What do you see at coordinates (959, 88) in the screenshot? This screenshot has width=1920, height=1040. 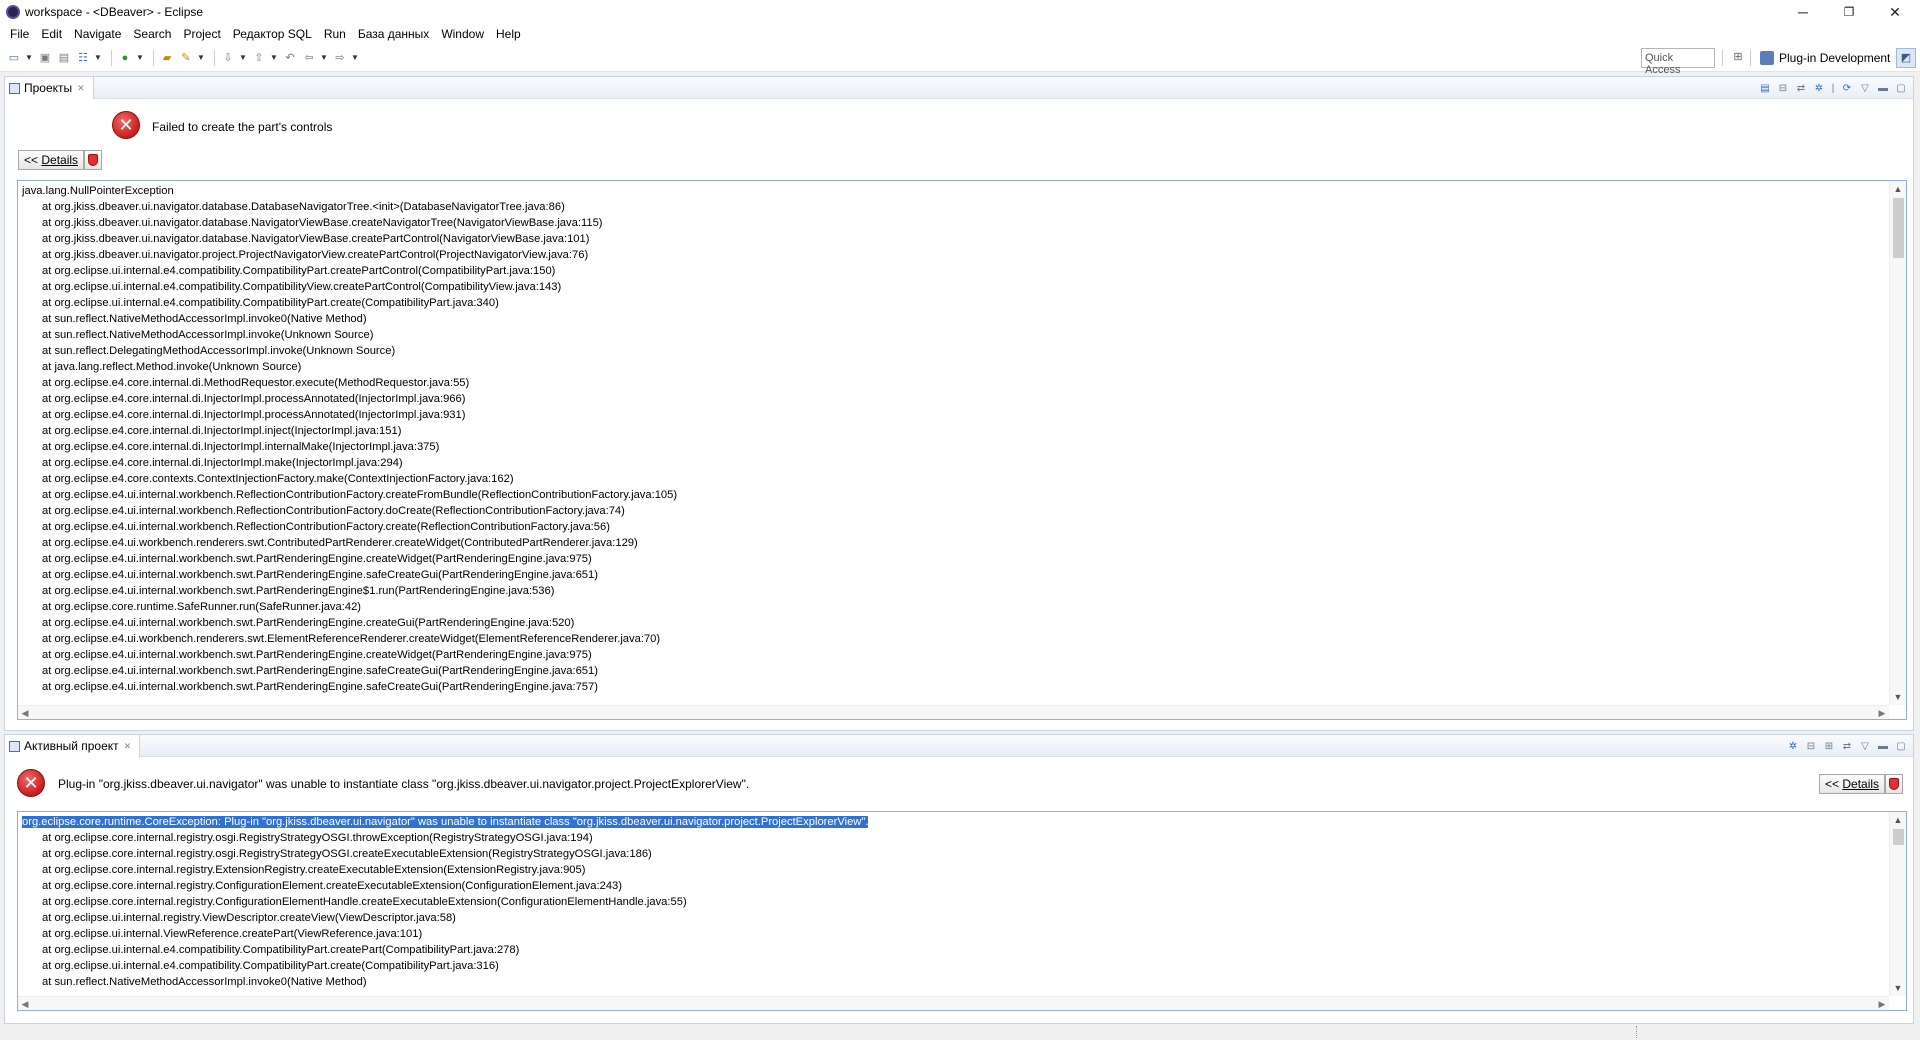 I see `projects-tab-bar: Проекты ✕ ▤ ⊟ ⇄ ✲ | ⟳ ▽ ▬ ▢` at bounding box center [959, 88].